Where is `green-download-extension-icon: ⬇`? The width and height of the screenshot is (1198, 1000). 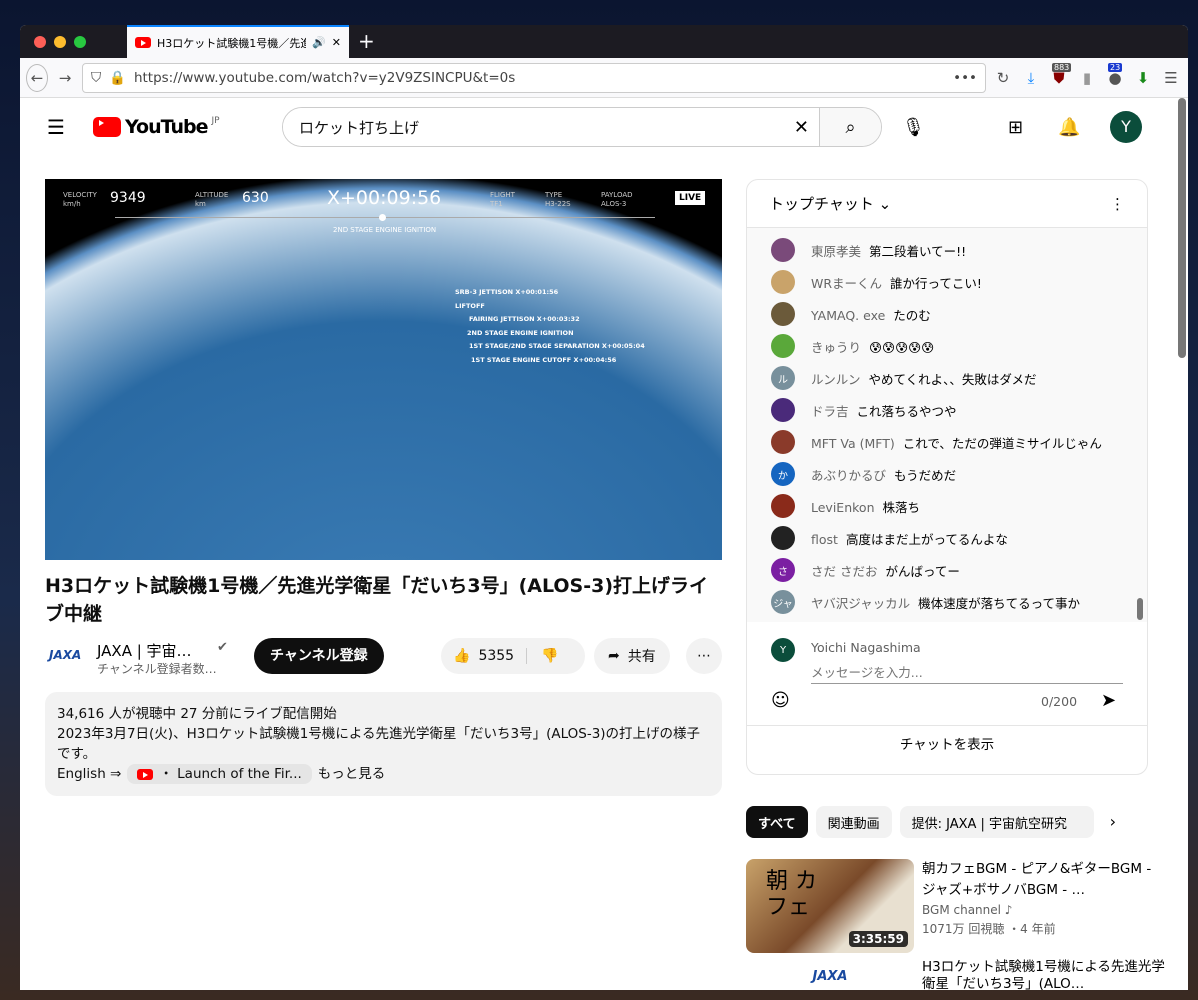 green-download-extension-icon: ⬇ is located at coordinates (1143, 78).